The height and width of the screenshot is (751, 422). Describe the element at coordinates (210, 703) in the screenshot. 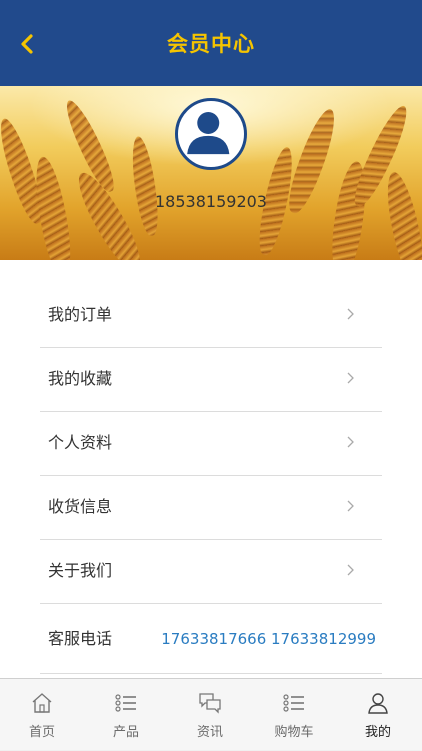

I see `chat-icon` at that location.